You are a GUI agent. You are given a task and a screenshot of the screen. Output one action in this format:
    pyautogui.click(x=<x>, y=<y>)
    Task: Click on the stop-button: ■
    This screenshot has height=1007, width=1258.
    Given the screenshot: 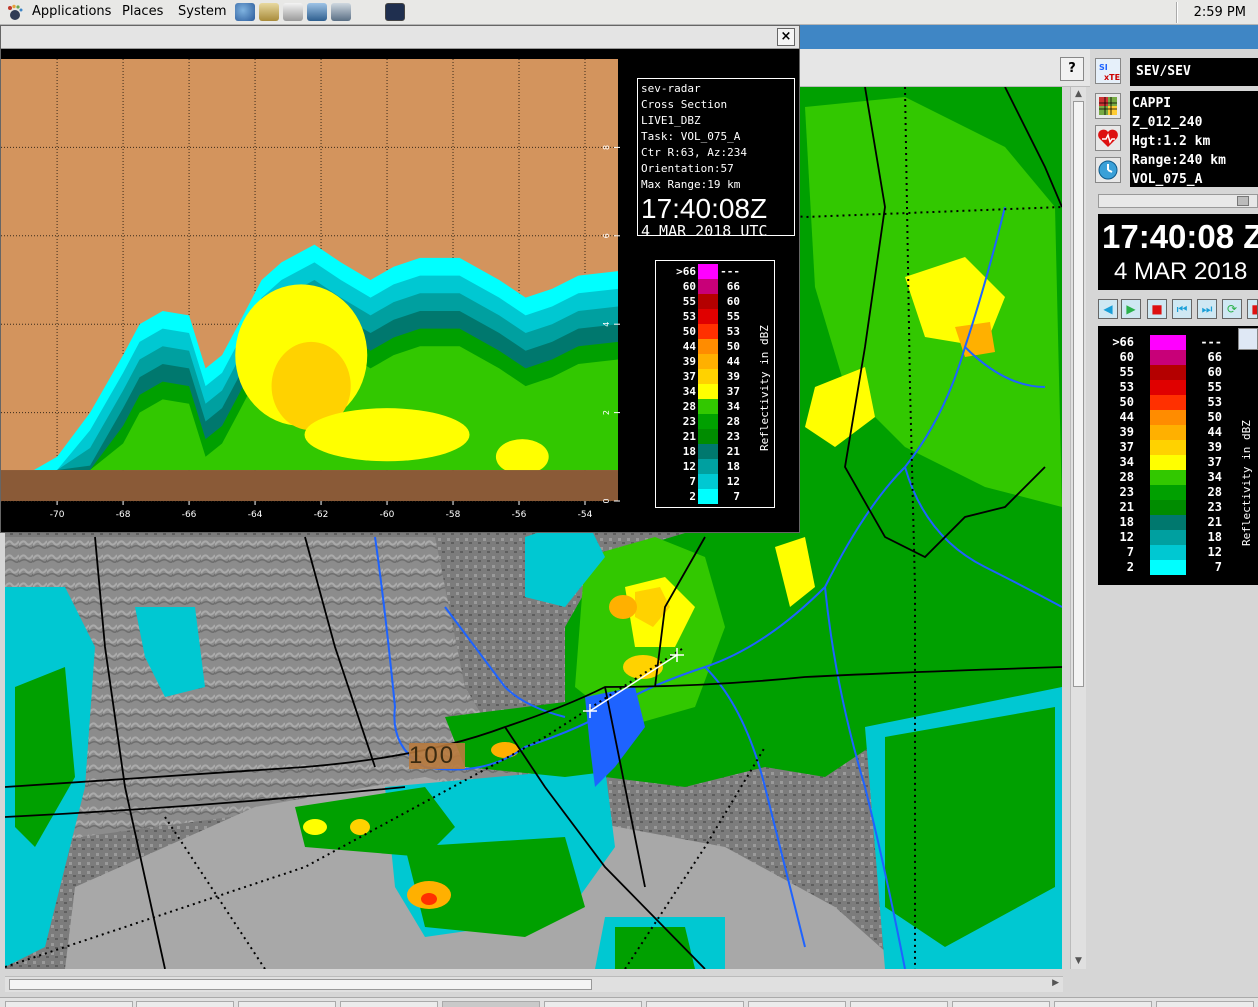 What is the action you would take?
    pyautogui.click(x=1157, y=309)
    